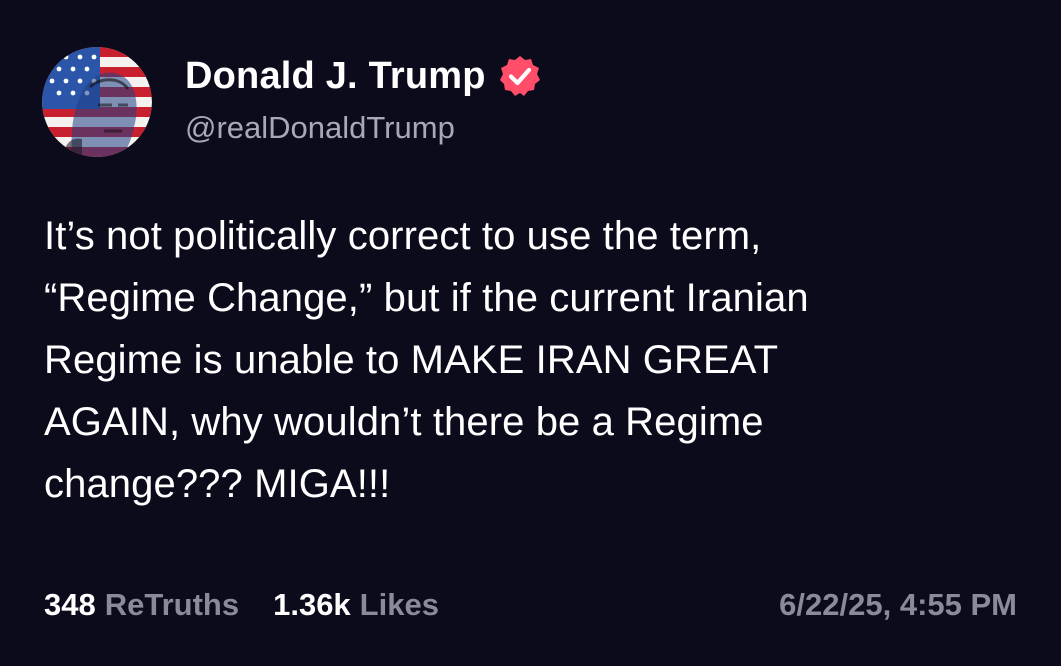  I want to click on post-timestamp: 6/22/25, 4:55 PM, so click(898, 604).